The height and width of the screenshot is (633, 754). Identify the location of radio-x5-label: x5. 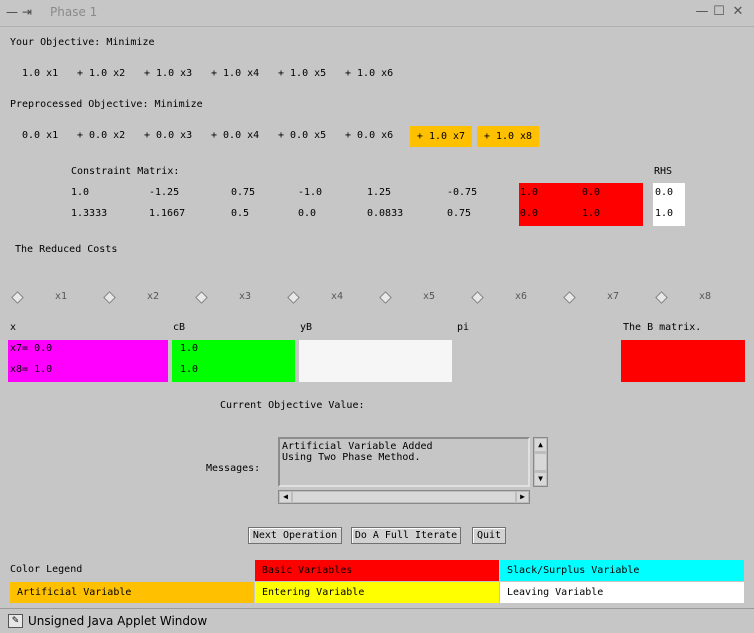
(429, 296).